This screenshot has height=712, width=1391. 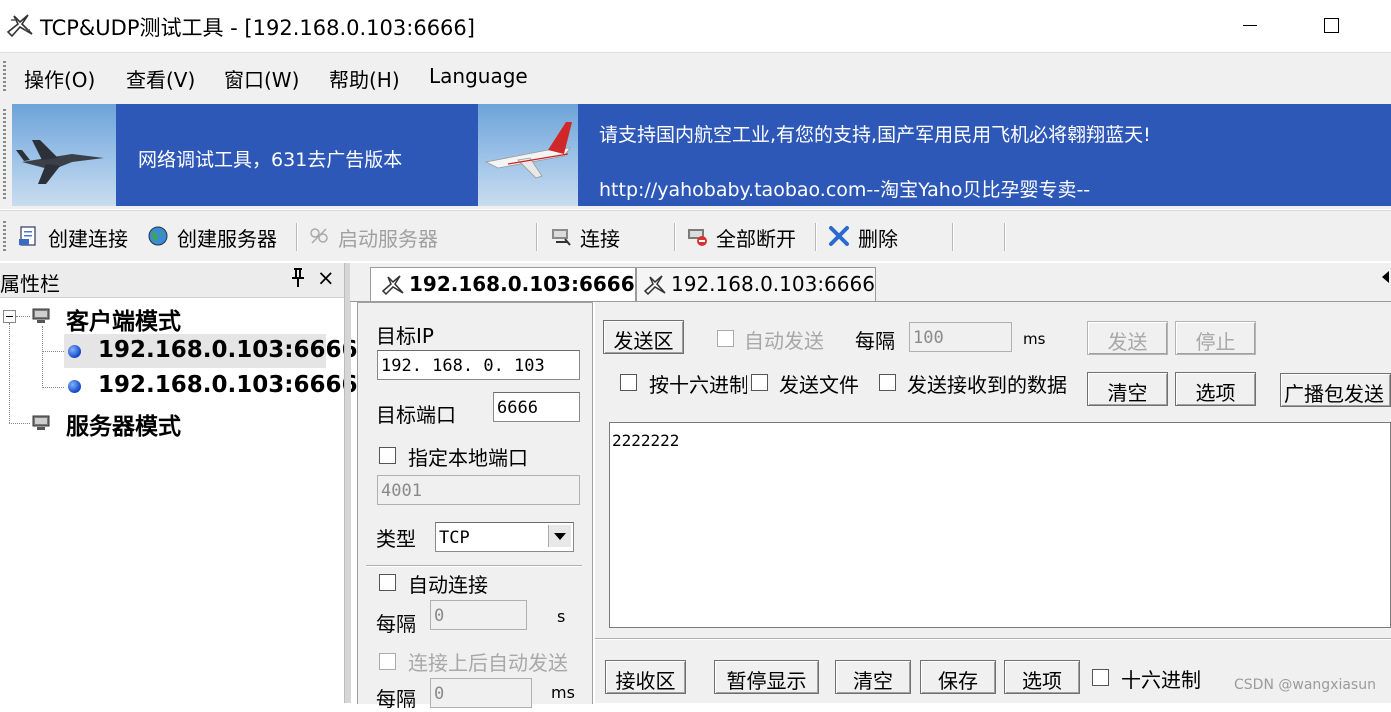 What do you see at coordinates (298, 280) in the screenshot?
I see `pin-icon` at bounding box center [298, 280].